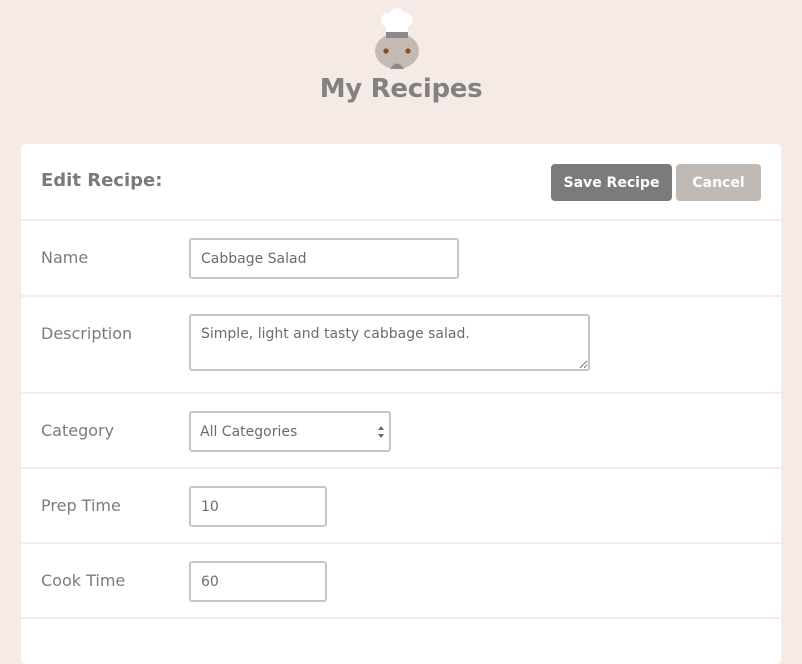 The image size is (802, 664). What do you see at coordinates (401, 182) in the screenshot?
I see `card-header: Edit Recipe: Save Recipe Cancel` at bounding box center [401, 182].